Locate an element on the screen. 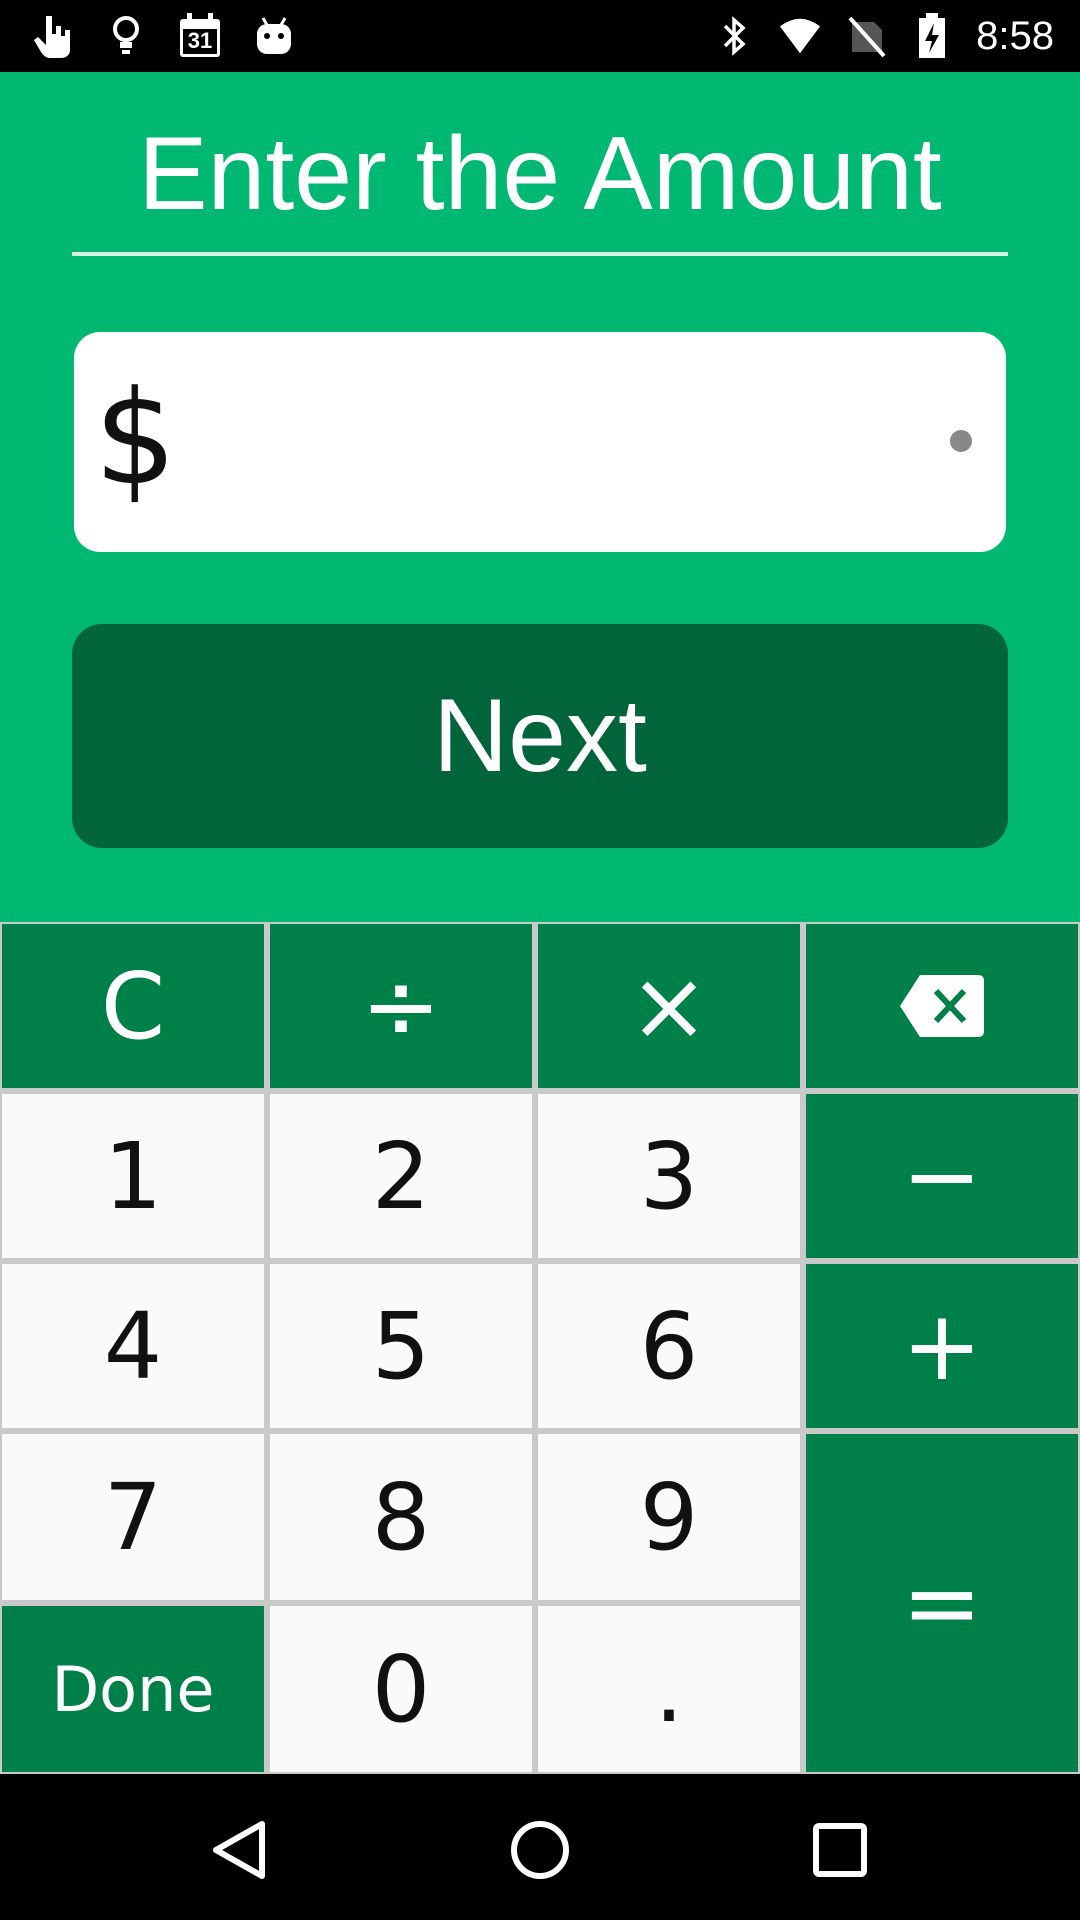 The image size is (1080, 1920). calendar-day: 31 is located at coordinates (200, 40).